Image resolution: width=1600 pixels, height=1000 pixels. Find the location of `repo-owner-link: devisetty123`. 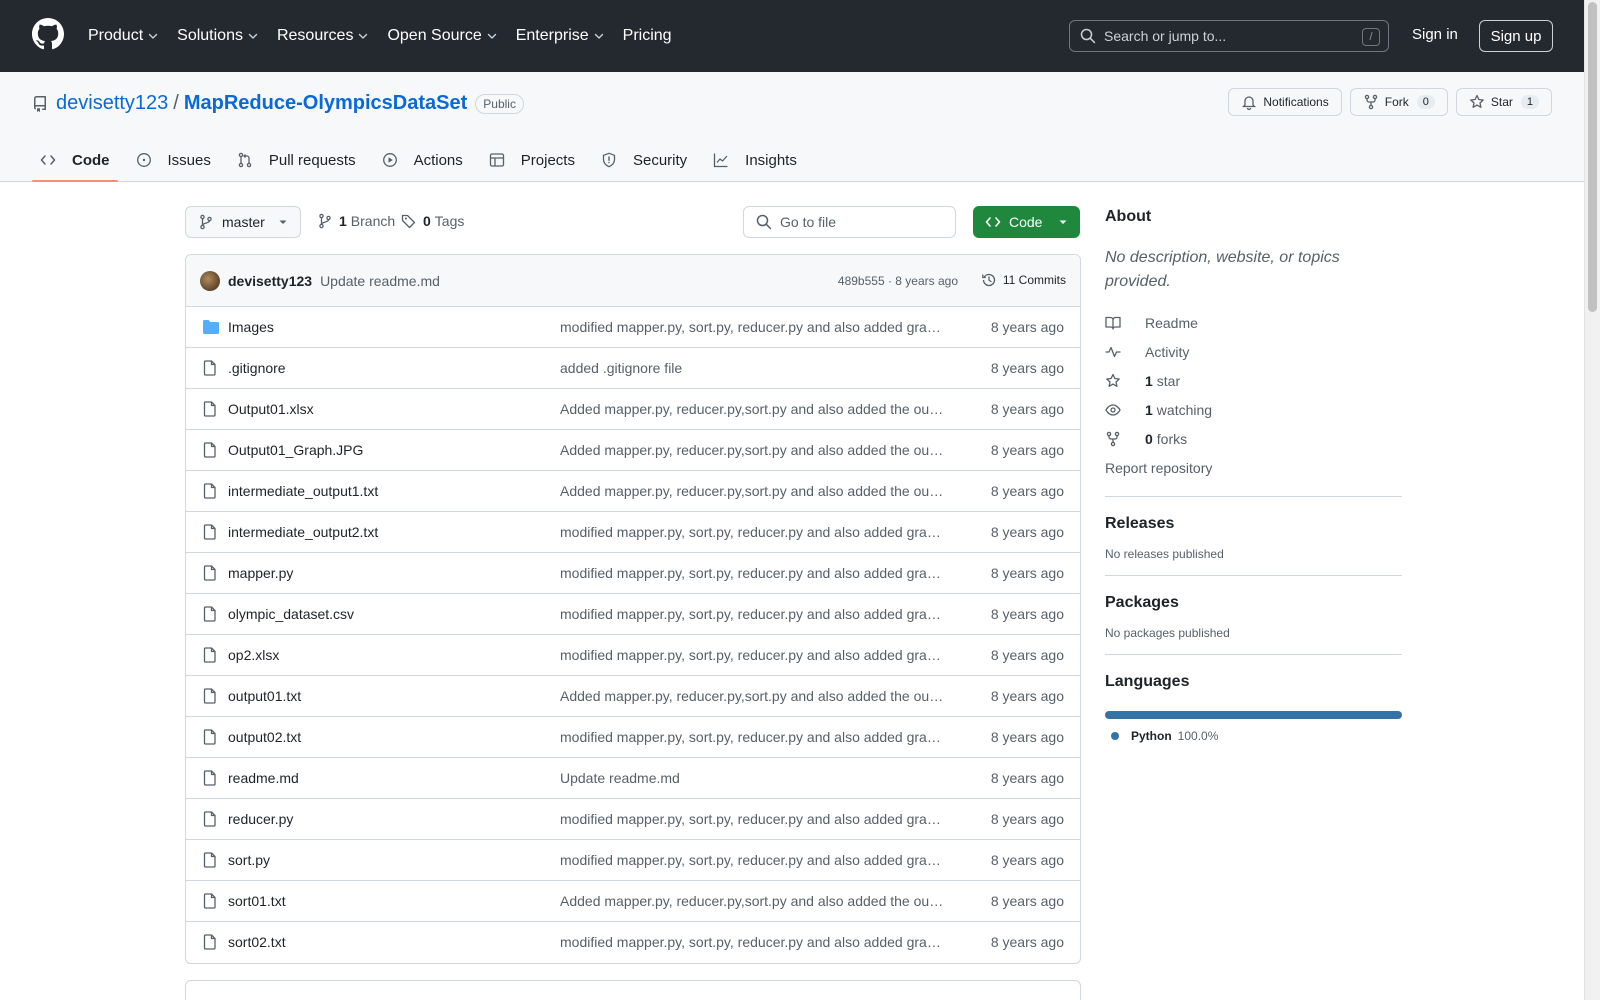

repo-owner-link: devisetty123 is located at coordinates (112, 103).